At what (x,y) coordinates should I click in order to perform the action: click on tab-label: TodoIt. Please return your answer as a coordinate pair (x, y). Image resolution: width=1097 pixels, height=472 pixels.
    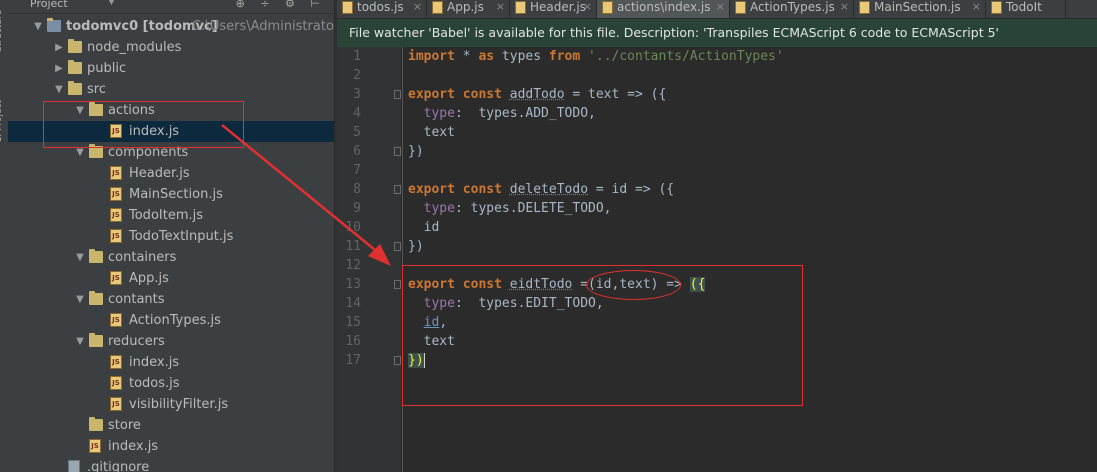
    Looking at the image, I should click on (1024, 7).